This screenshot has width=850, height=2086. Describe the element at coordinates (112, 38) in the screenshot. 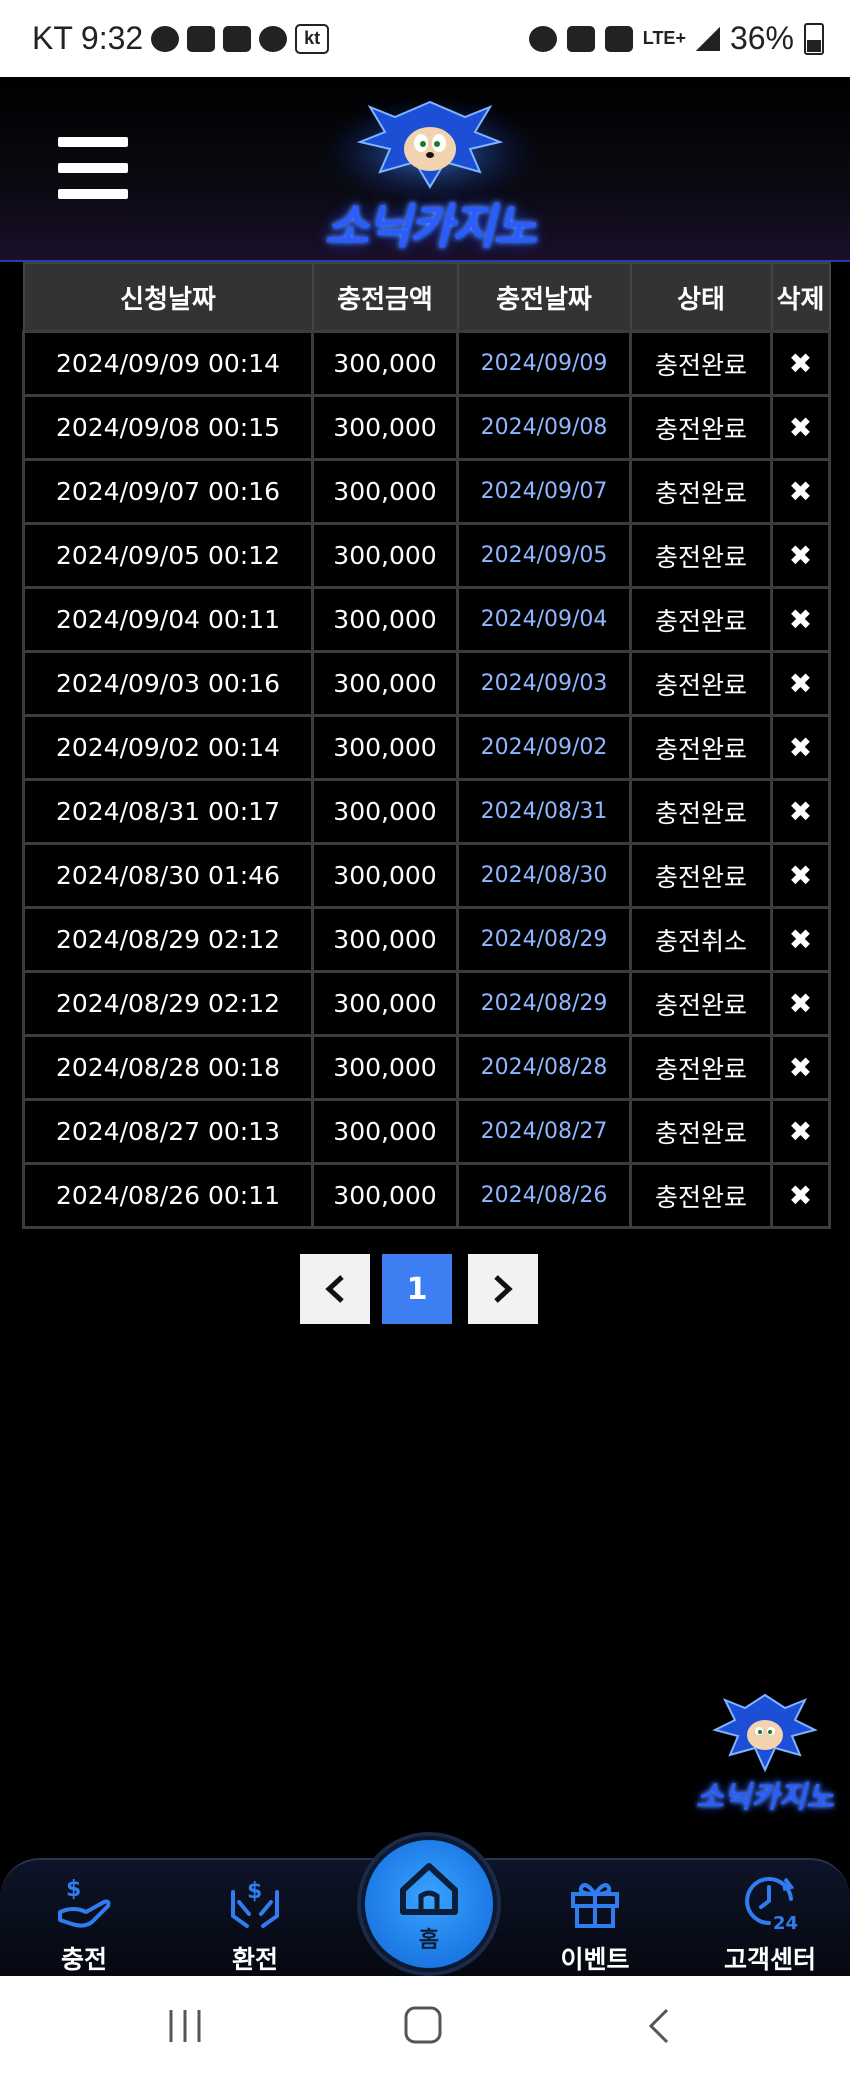

I see `clock: 9:32` at that location.